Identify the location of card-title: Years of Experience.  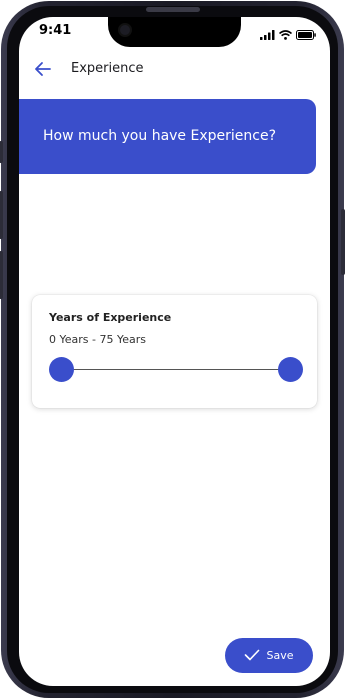
(110, 317).